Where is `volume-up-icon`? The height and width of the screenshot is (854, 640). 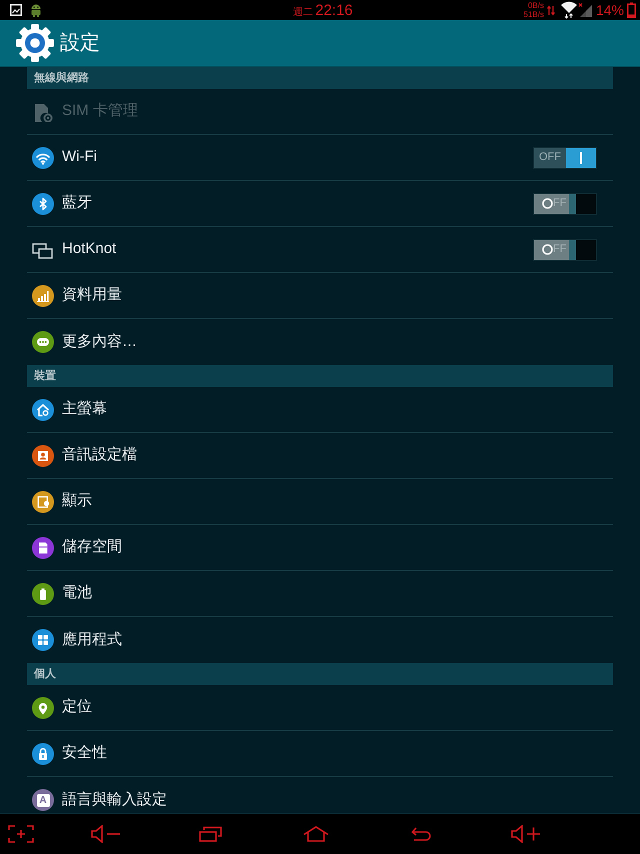 volume-up-icon is located at coordinates (526, 834).